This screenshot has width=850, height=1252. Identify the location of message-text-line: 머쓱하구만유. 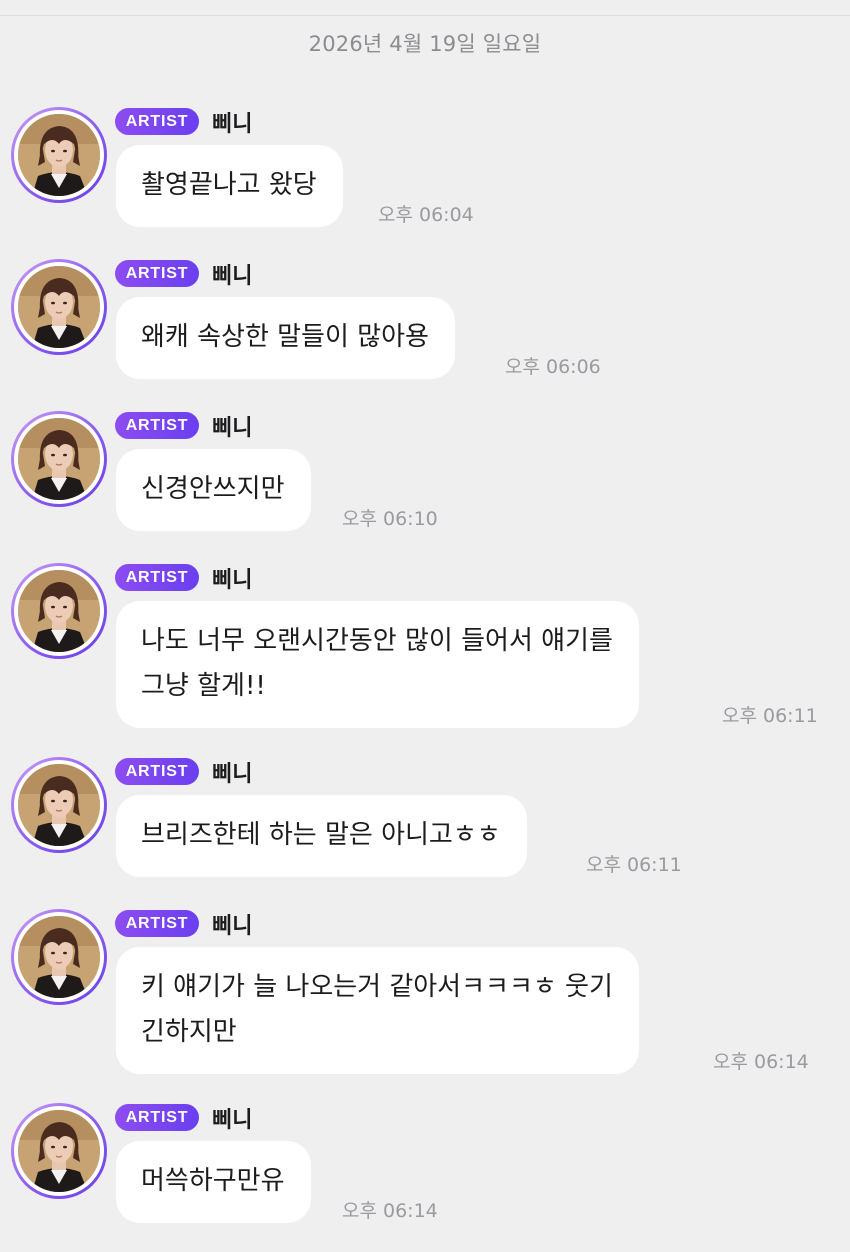
(213, 1181).